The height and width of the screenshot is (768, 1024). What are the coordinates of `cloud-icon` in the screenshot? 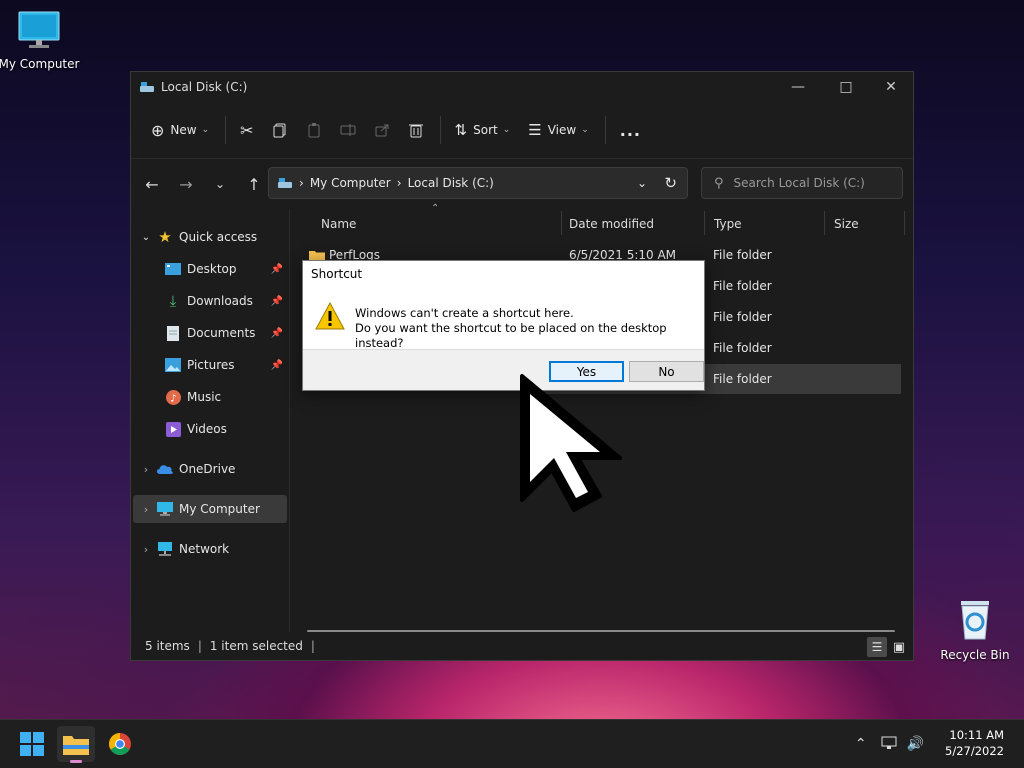 It's located at (165, 469).